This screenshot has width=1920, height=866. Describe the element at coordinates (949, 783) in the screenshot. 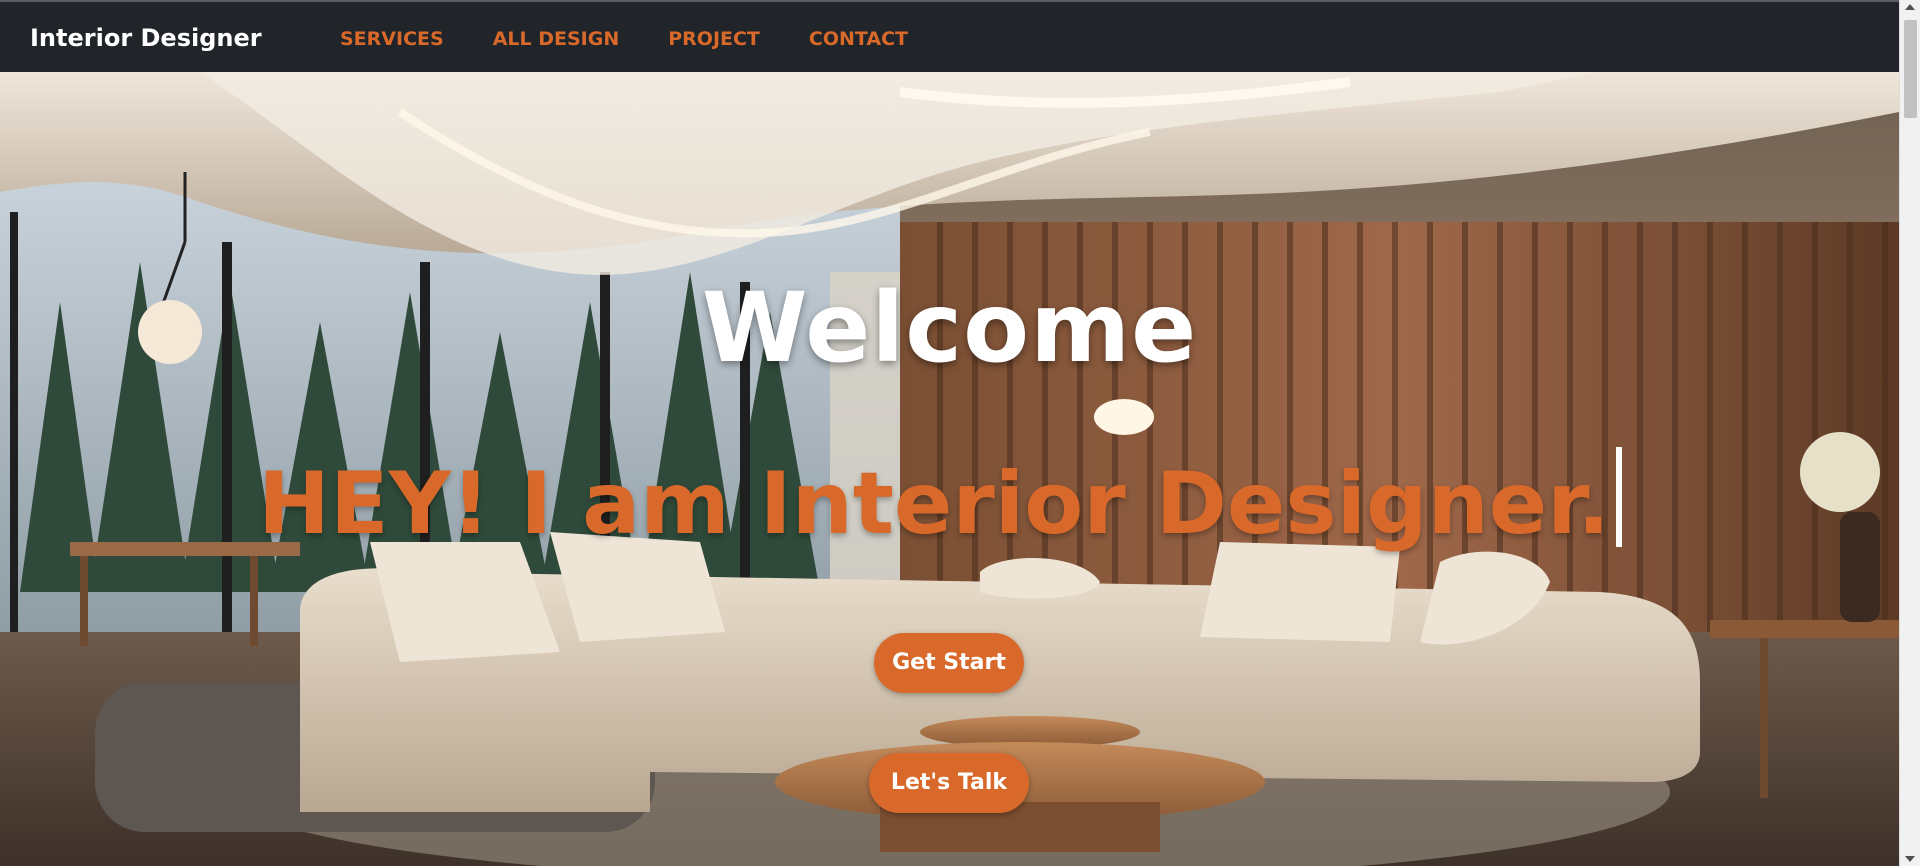

I see `lets-talk-button: Let's Talk` at that location.